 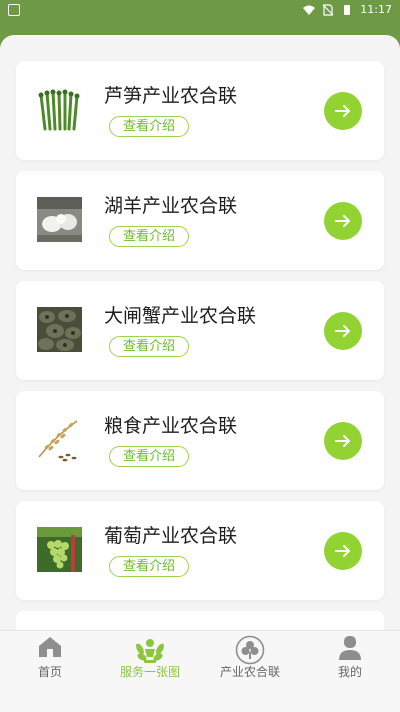 What do you see at coordinates (250, 650) in the screenshot?
I see `clover-icon` at bounding box center [250, 650].